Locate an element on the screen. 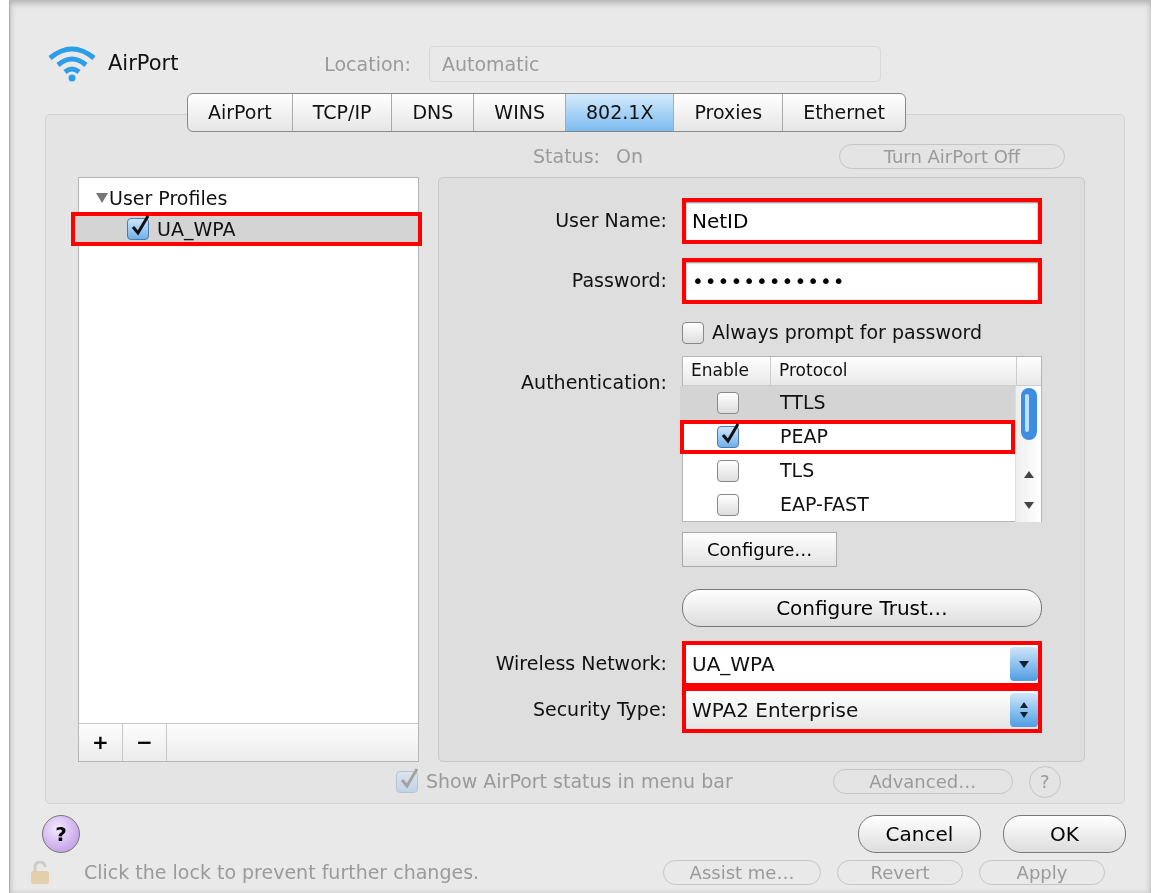  checkbox-label: Always prompt for password is located at coordinates (847, 333).